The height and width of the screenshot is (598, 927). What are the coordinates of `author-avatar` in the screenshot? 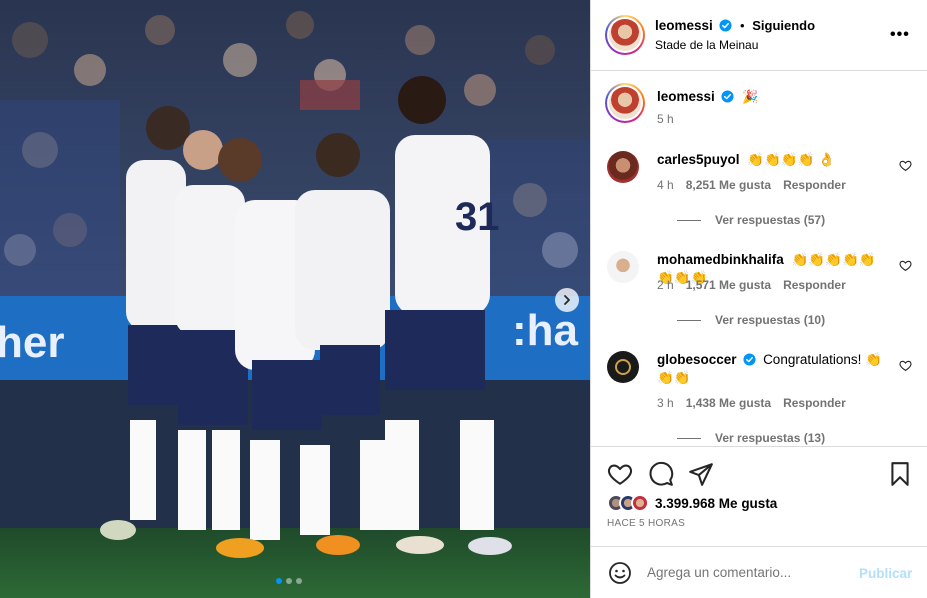 It's located at (625, 35).